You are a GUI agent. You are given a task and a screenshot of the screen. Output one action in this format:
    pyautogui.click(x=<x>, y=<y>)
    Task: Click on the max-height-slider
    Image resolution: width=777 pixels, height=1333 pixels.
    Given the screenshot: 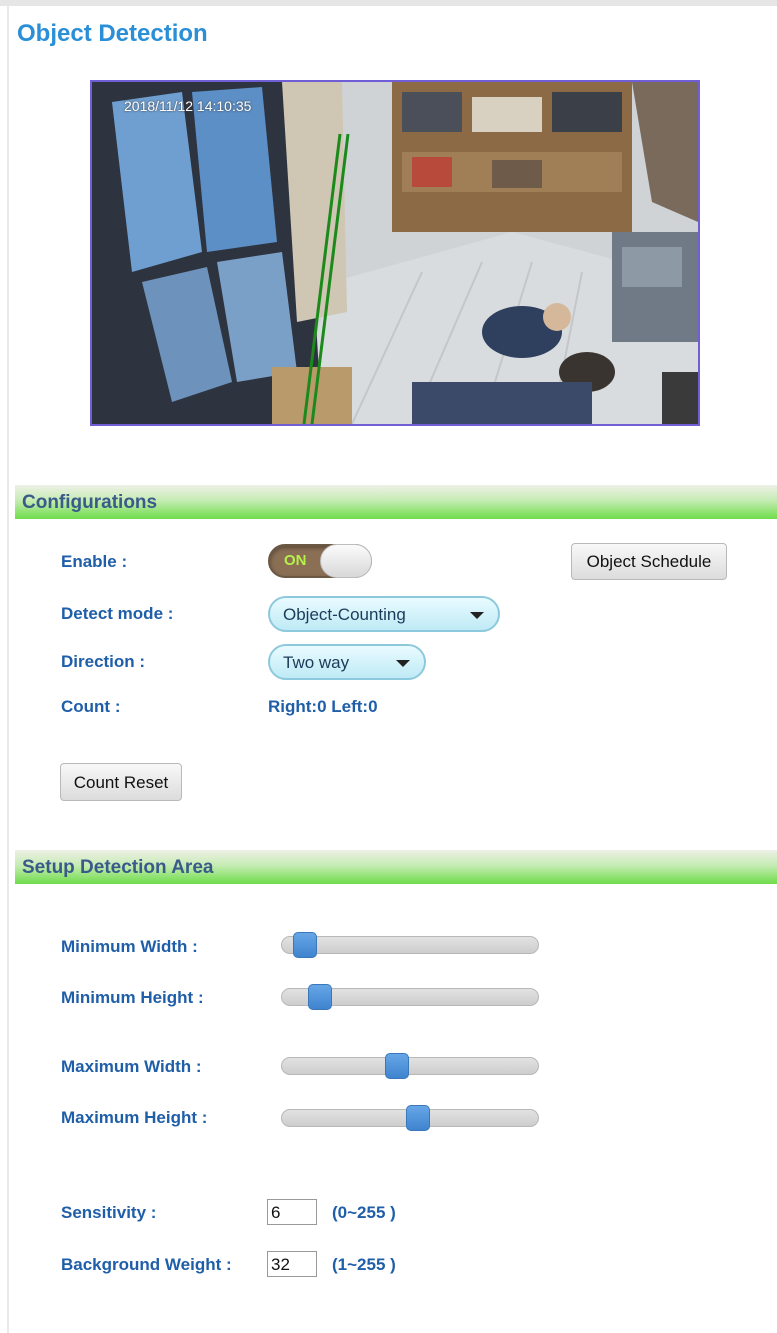 What is the action you would take?
    pyautogui.click(x=410, y=1118)
    